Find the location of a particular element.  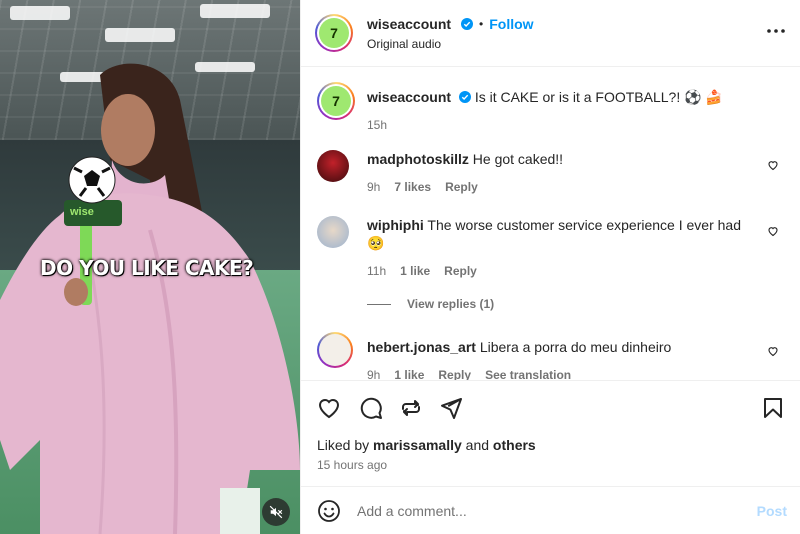

like-icon is located at coordinates (329, 408).